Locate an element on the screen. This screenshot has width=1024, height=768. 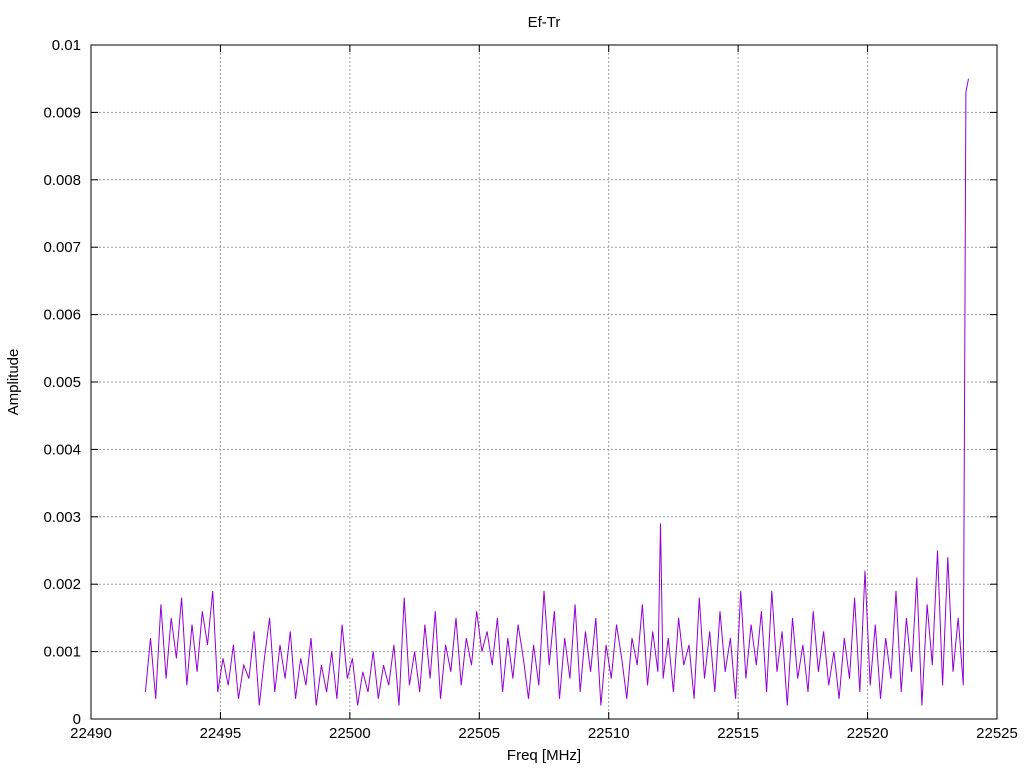
x-tick-label: 22500 is located at coordinates (350, 733).